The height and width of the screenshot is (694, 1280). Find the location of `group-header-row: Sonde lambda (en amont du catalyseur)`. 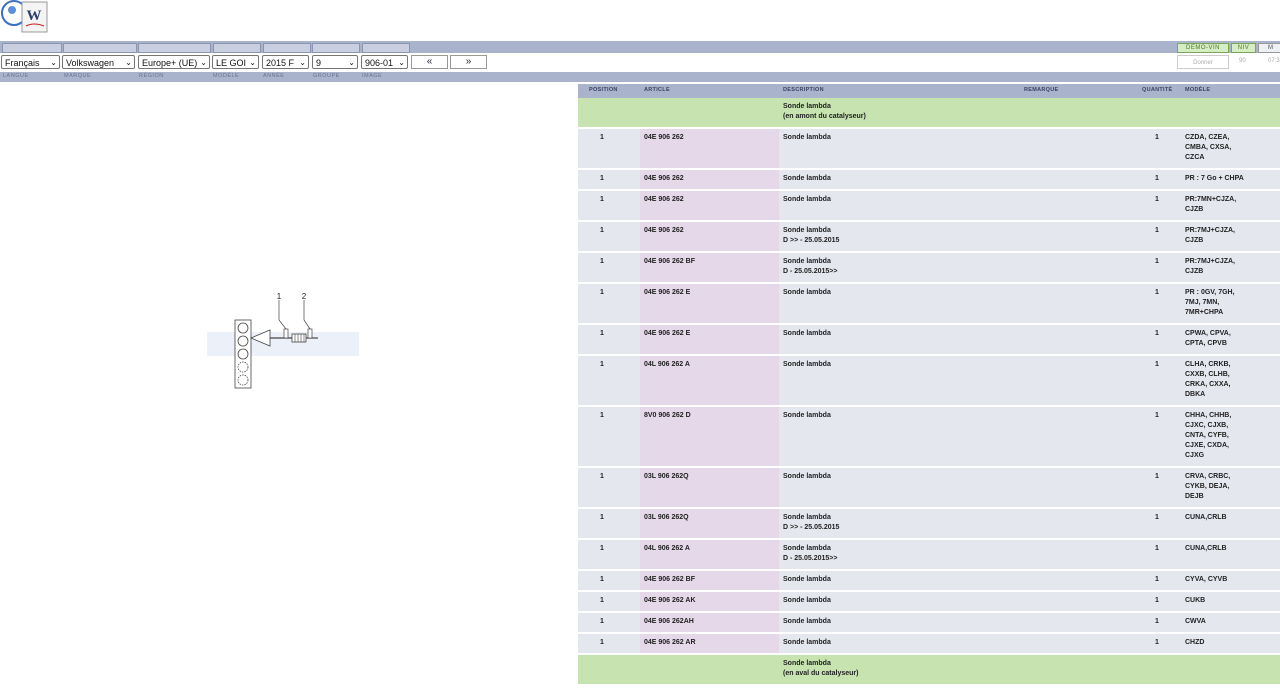

group-header-row: Sonde lambda (en amont du catalyseur) is located at coordinates (929, 113).